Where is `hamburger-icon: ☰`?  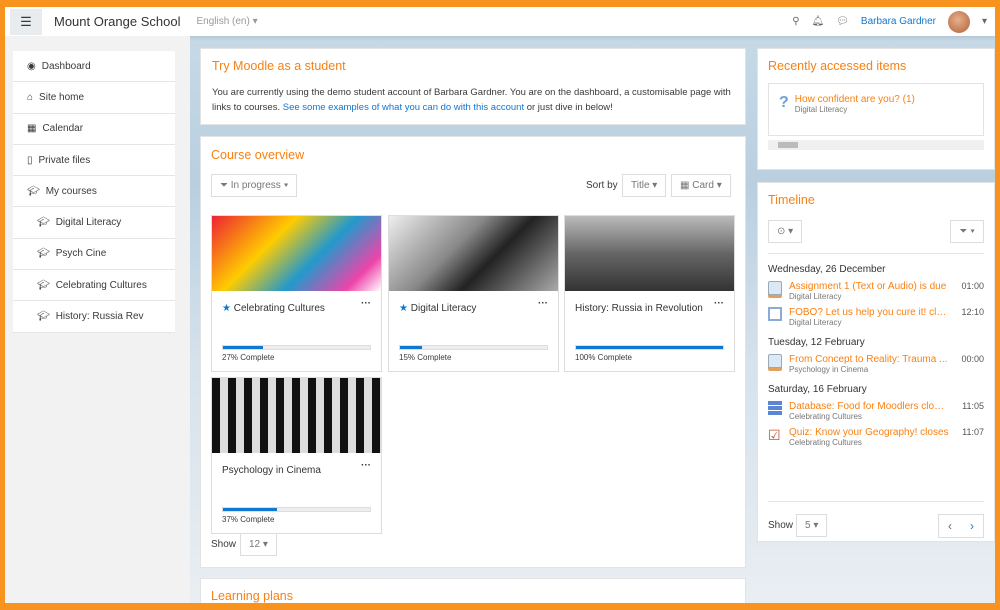
hamburger-icon: ☰ is located at coordinates (26, 21).